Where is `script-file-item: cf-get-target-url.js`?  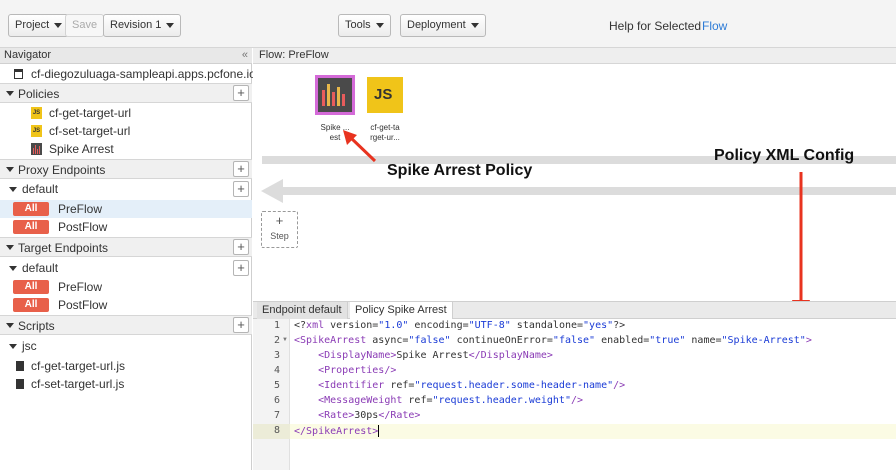 script-file-item: cf-get-target-url.js is located at coordinates (126, 366).